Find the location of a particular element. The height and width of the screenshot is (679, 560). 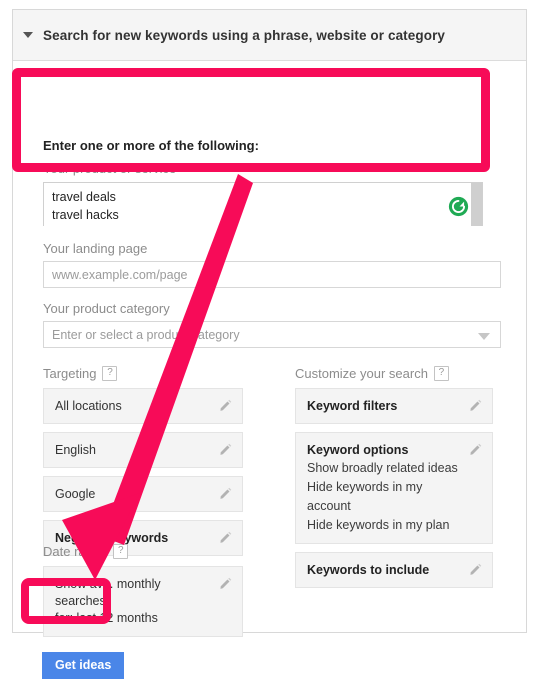

customize-card-title: Keywords to include is located at coordinates (368, 570).